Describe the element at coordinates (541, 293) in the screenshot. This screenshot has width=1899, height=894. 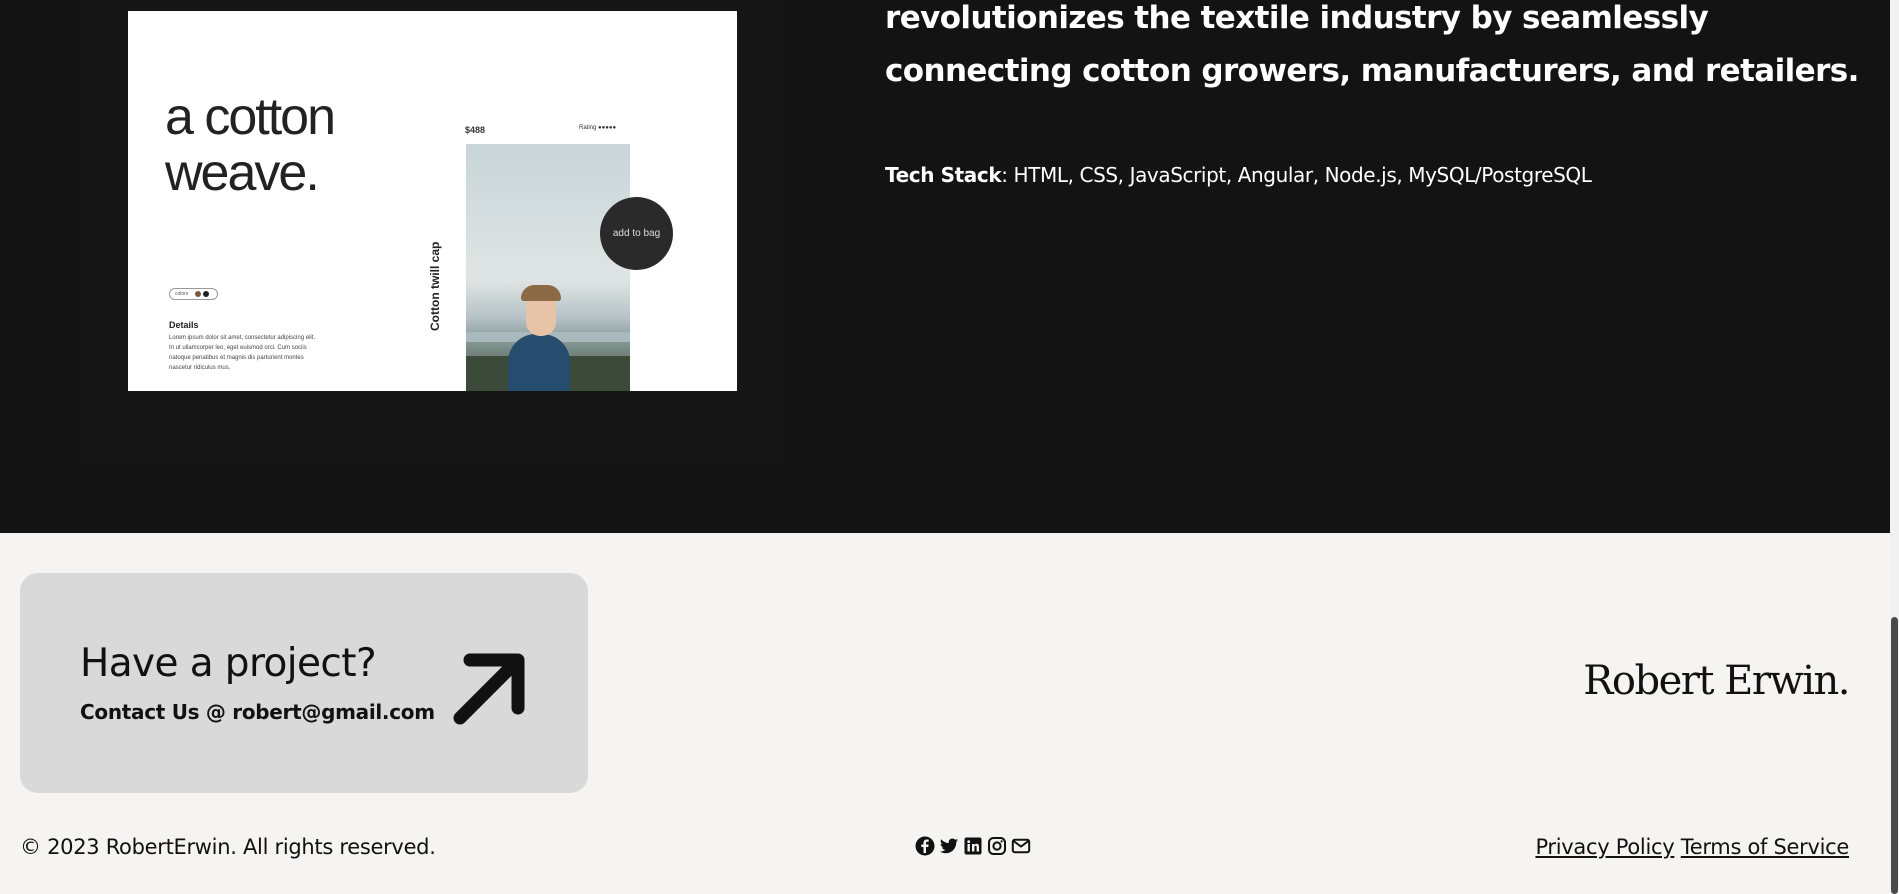
I see `photo-person-hat` at that location.